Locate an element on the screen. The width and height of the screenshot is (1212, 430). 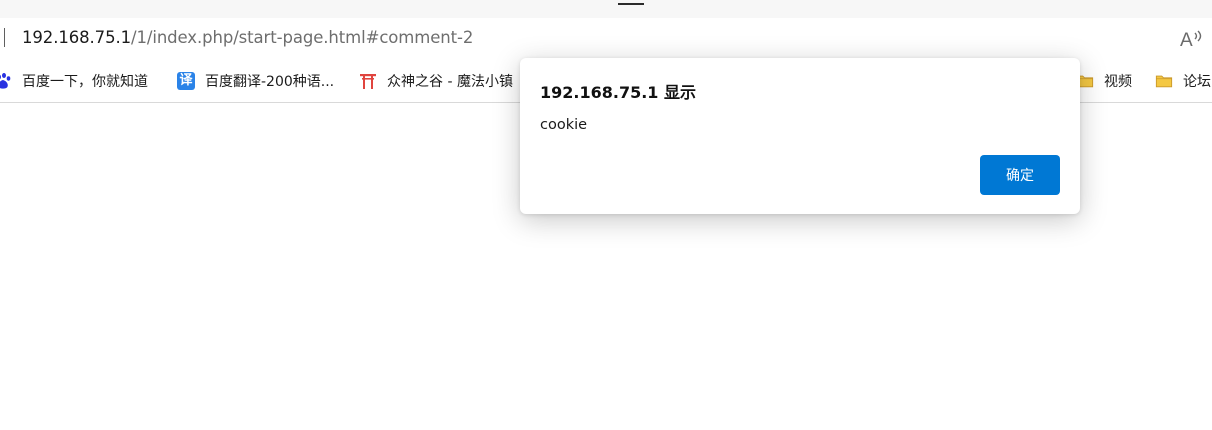
bookmark-baidu: 百度一下，你就知道 is located at coordinates (74, 81).